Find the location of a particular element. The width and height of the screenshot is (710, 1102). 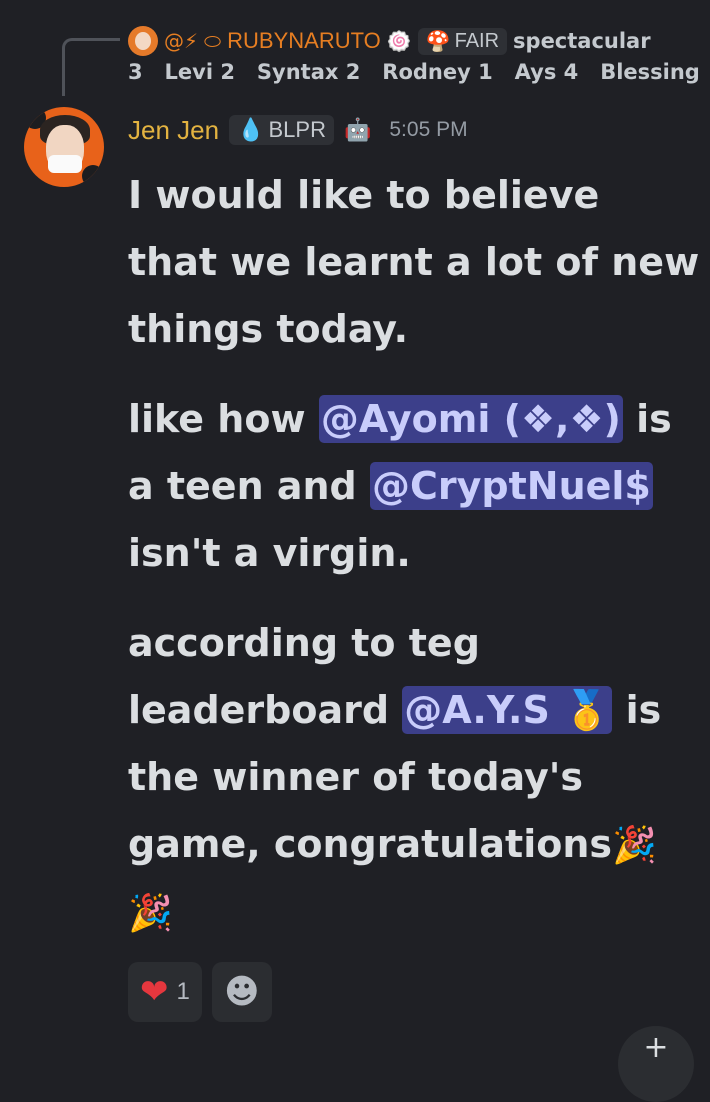

water-drop-icon: 💧 is located at coordinates (251, 129).